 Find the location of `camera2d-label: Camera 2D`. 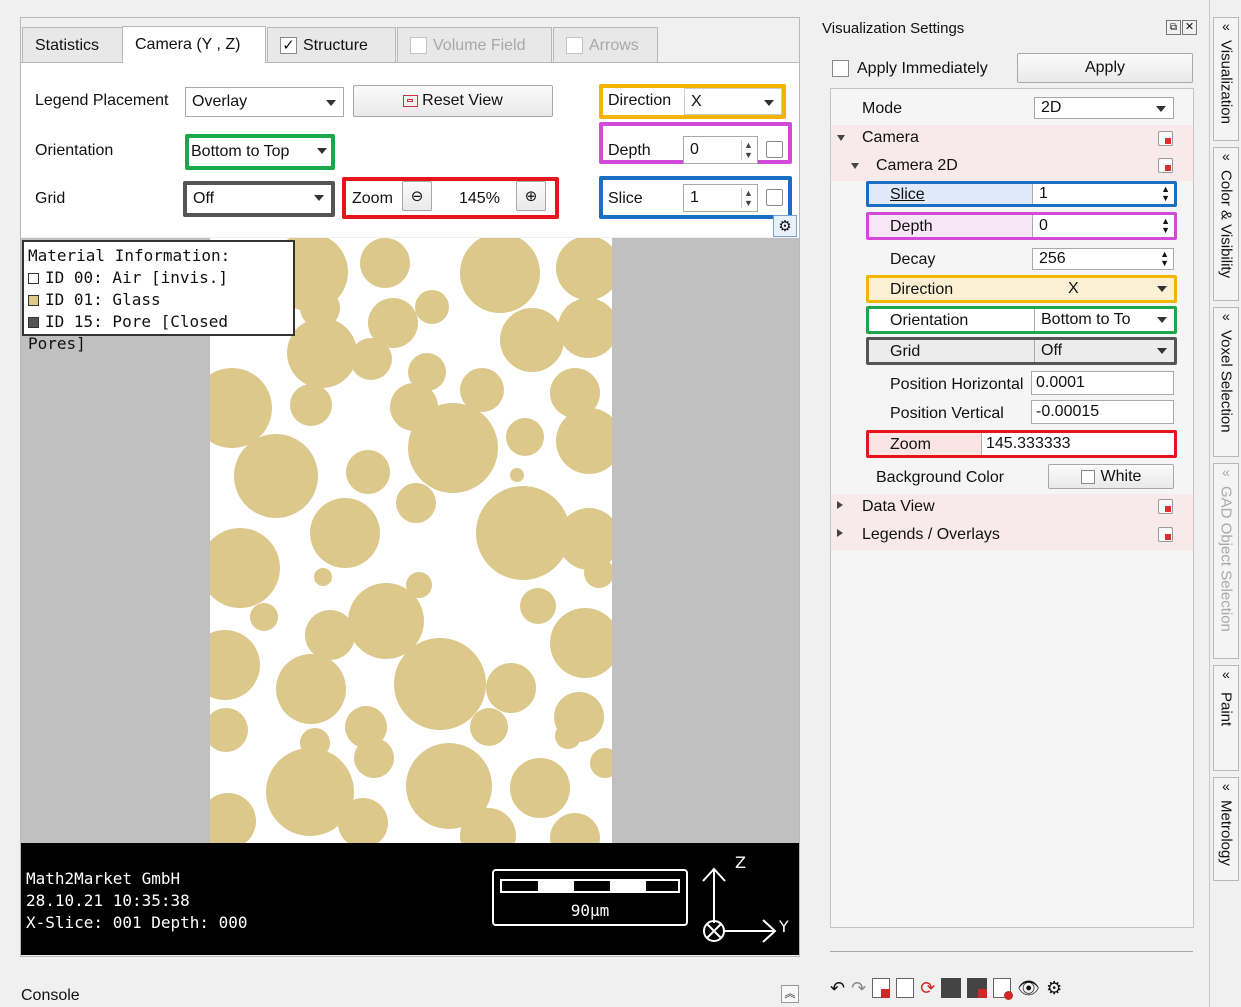

camera2d-label: Camera 2D is located at coordinates (917, 165).